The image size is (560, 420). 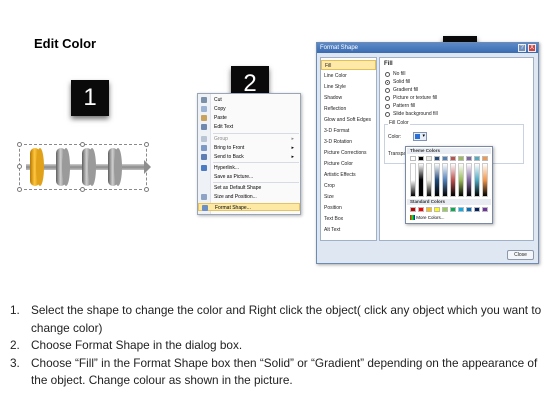 I want to click on paste-icon, so click(x=204, y=118).